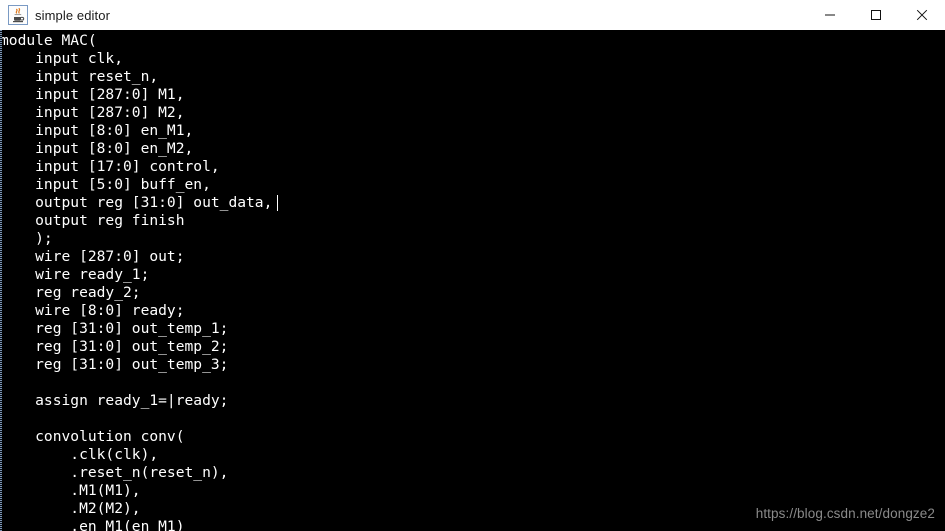 The image size is (945, 531). Describe the element at coordinates (845, 513) in the screenshot. I see `watermark-url: https://blog.csdn.net/dongze2` at that location.